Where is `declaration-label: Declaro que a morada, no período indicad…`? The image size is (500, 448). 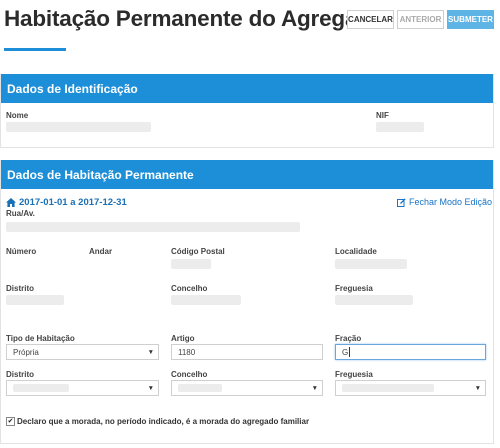 declaration-label: Declaro que a morada, no período indicad… is located at coordinates (163, 421).